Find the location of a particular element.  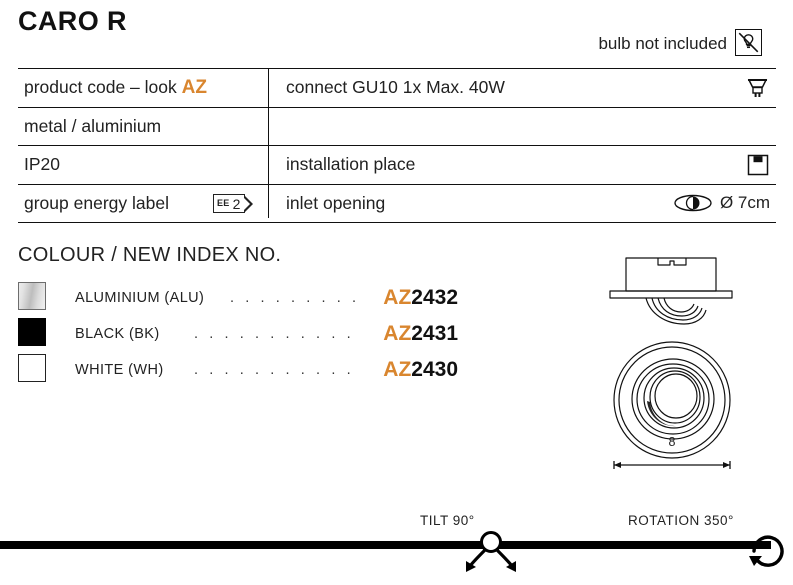

inlet-opening-row-right: Ø 7cm is located at coordinates (721, 204).